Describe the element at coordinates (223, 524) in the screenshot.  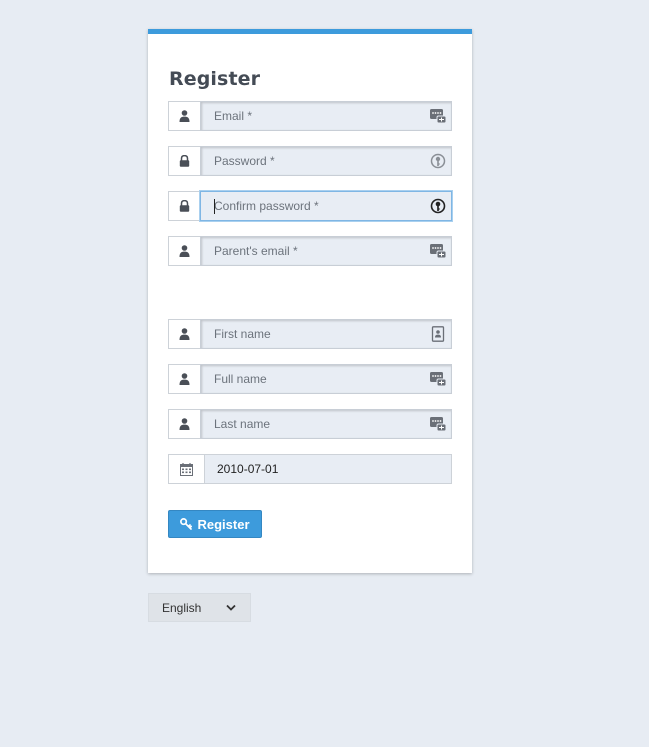
I see `register-button-label: Register` at that location.